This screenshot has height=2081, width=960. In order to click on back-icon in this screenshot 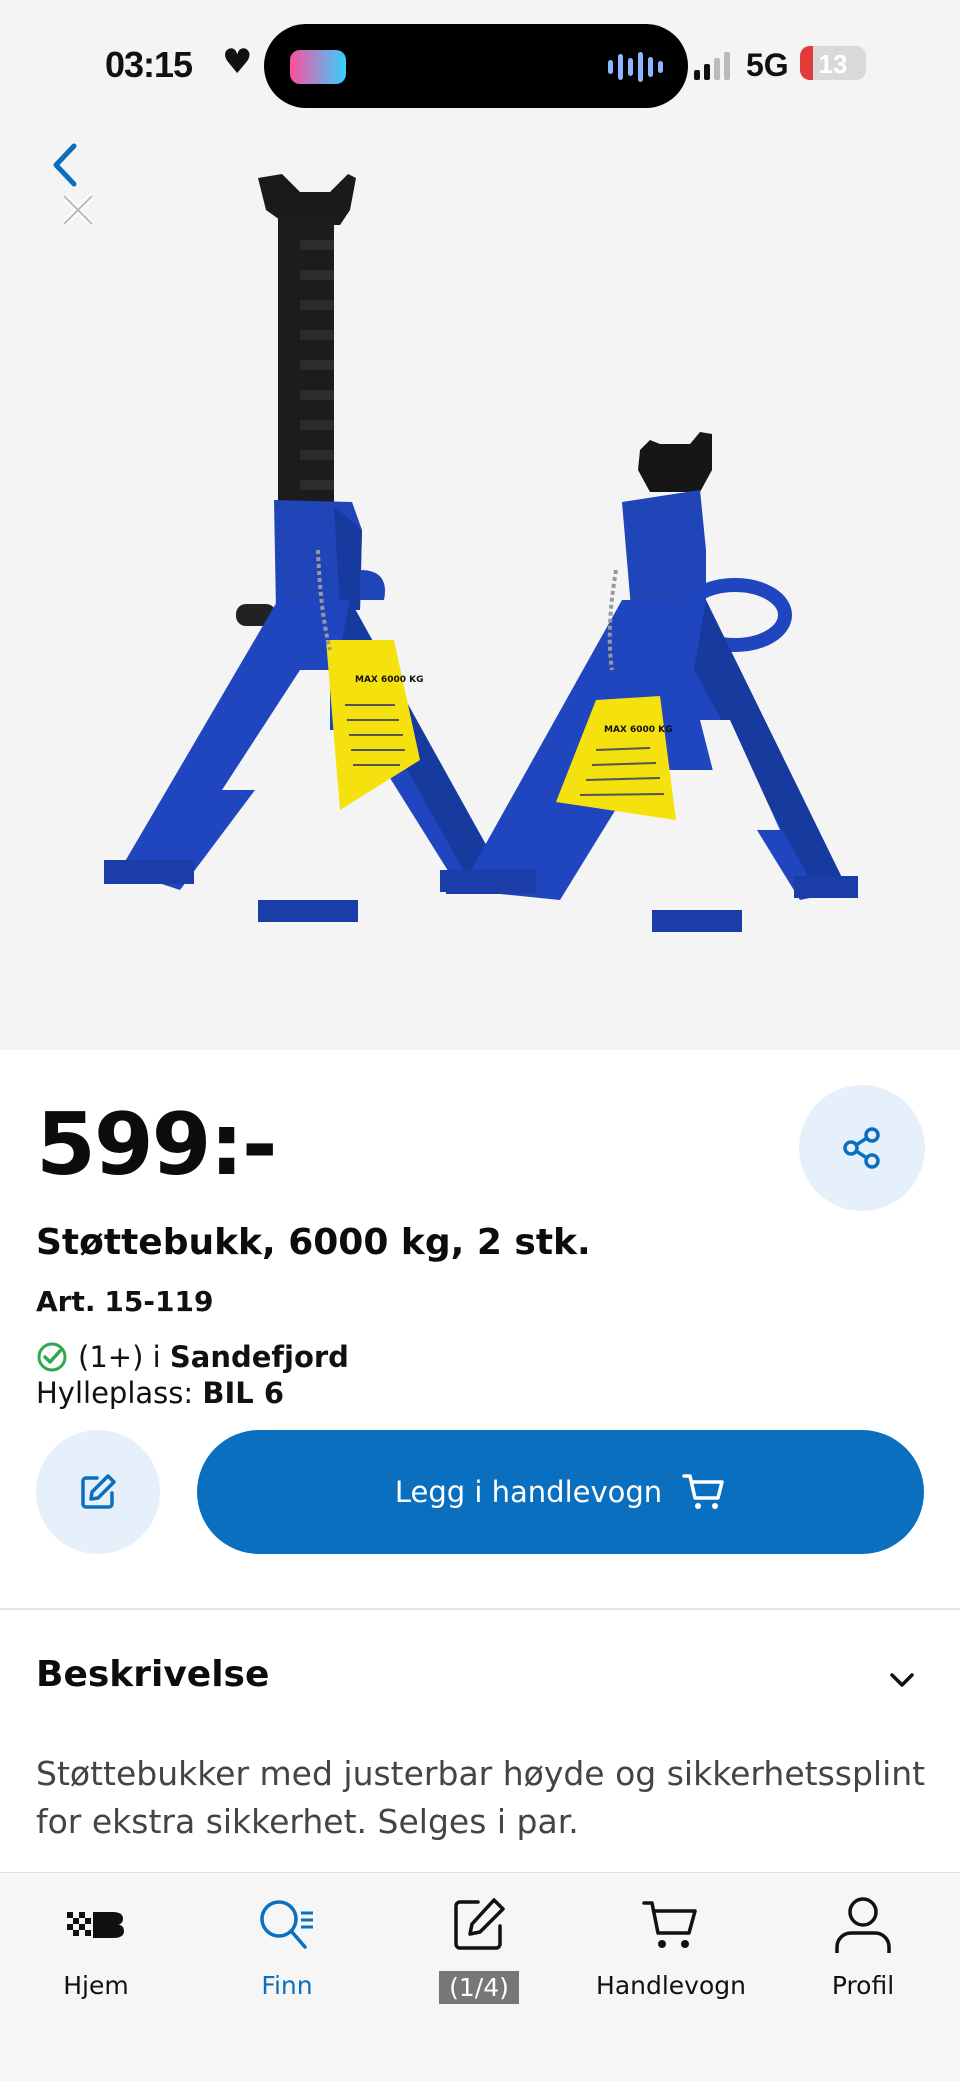, I will do `click(66, 165)`.